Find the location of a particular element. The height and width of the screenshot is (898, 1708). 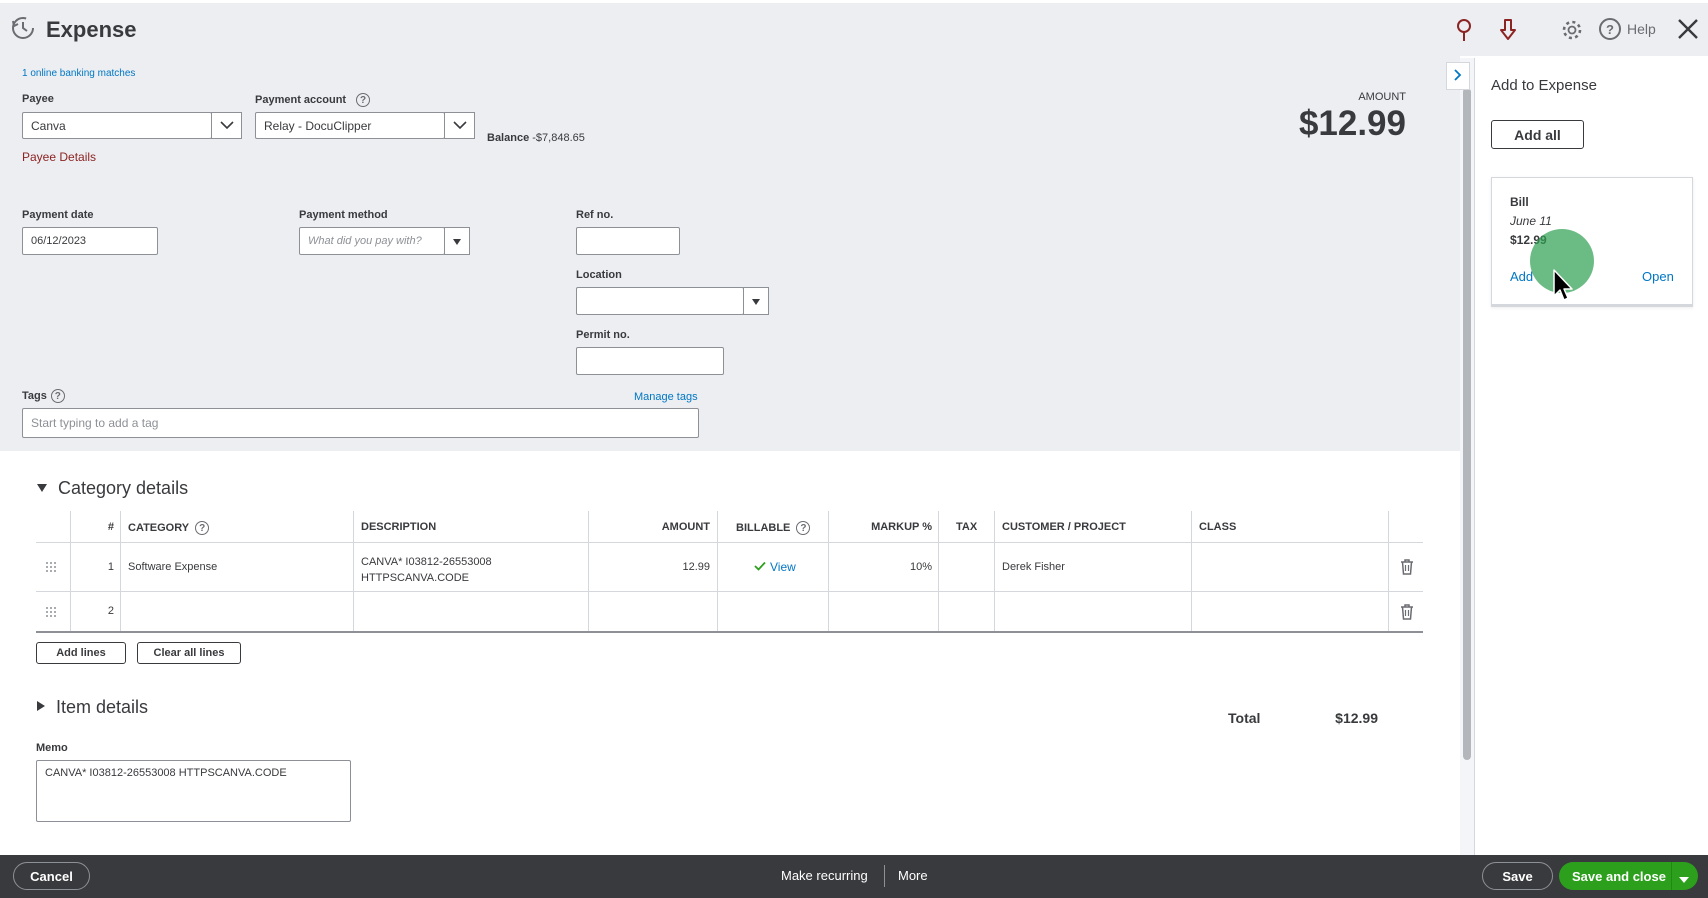

payment-account-label: Payment account ? is located at coordinates (313, 100).